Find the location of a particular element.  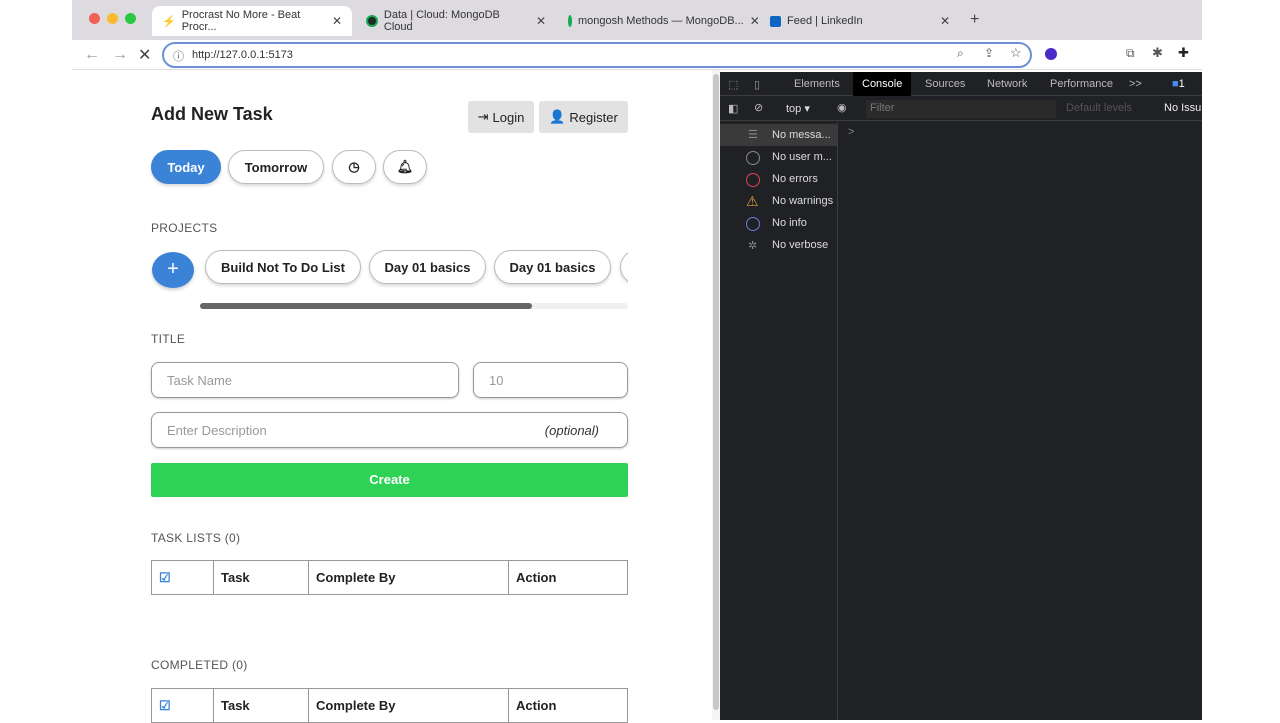

more-tabs-button: >> is located at coordinates (1135, 84).